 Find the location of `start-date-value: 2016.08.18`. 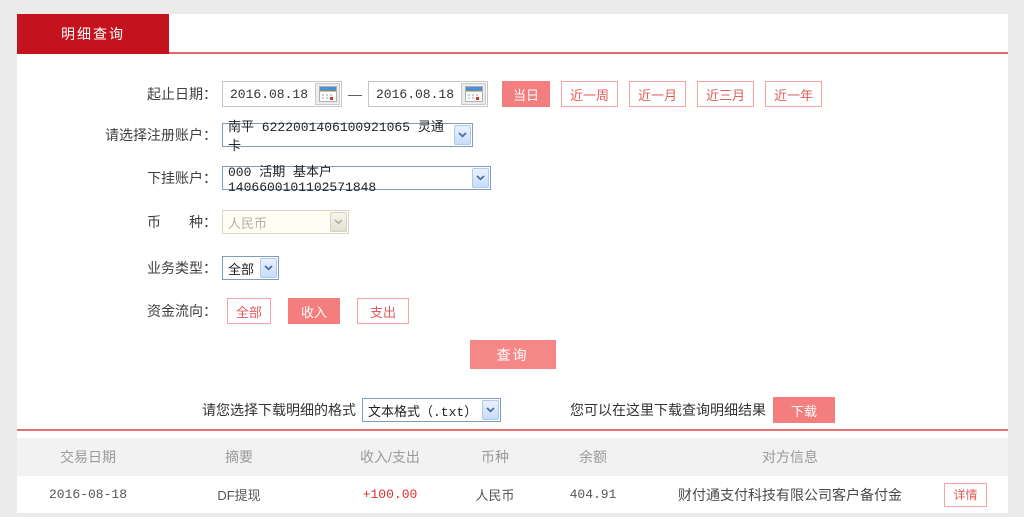

start-date-value: 2016.08.18 is located at coordinates (268, 94).